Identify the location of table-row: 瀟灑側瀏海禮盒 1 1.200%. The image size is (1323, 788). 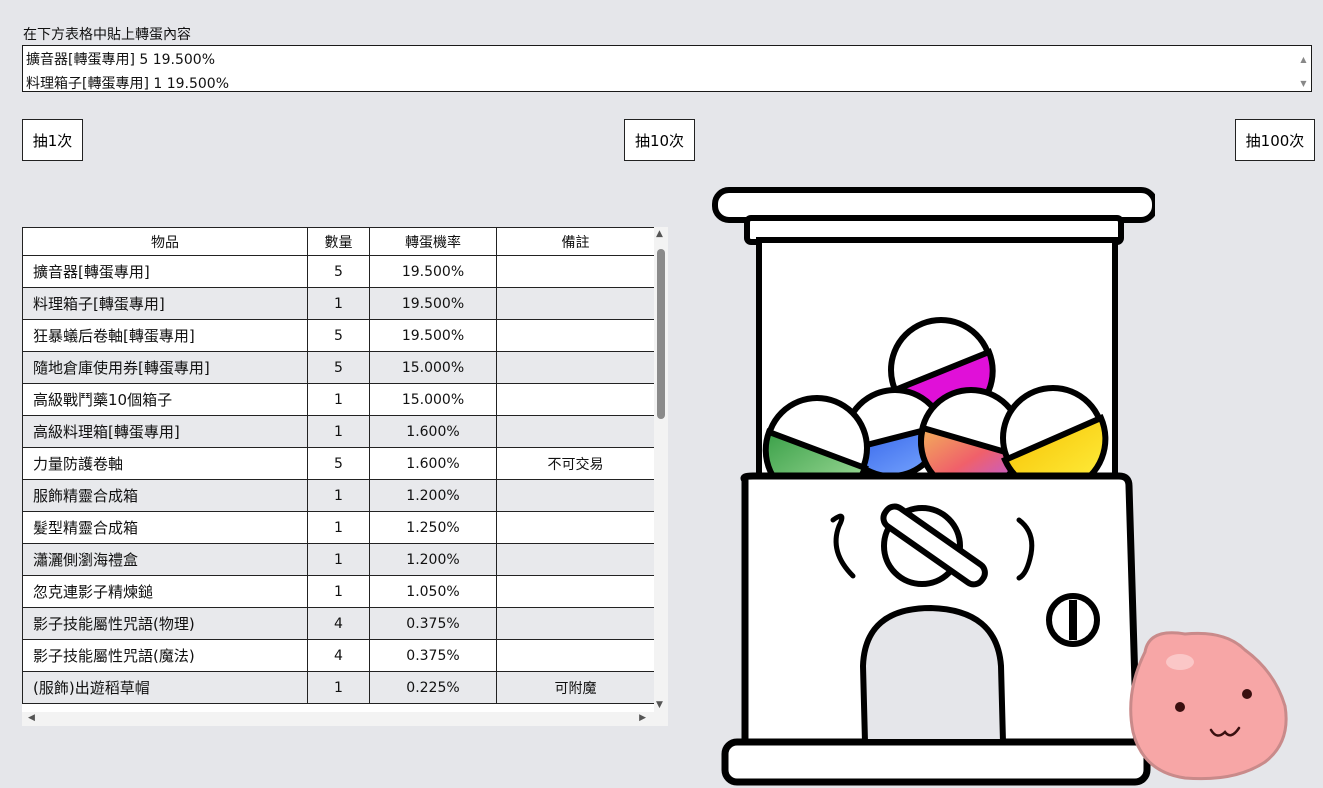
(338, 559).